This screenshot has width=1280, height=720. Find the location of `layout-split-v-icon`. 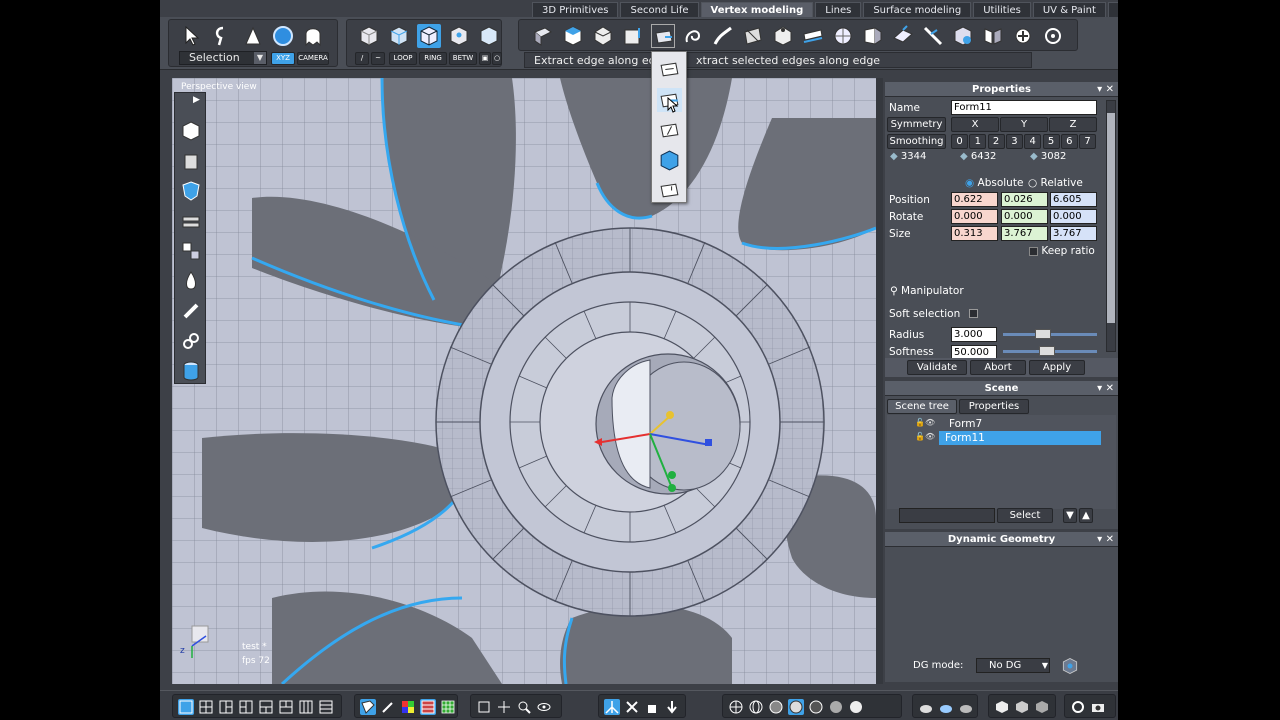

layout-split-v-icon is located at coordinates (286, 707).